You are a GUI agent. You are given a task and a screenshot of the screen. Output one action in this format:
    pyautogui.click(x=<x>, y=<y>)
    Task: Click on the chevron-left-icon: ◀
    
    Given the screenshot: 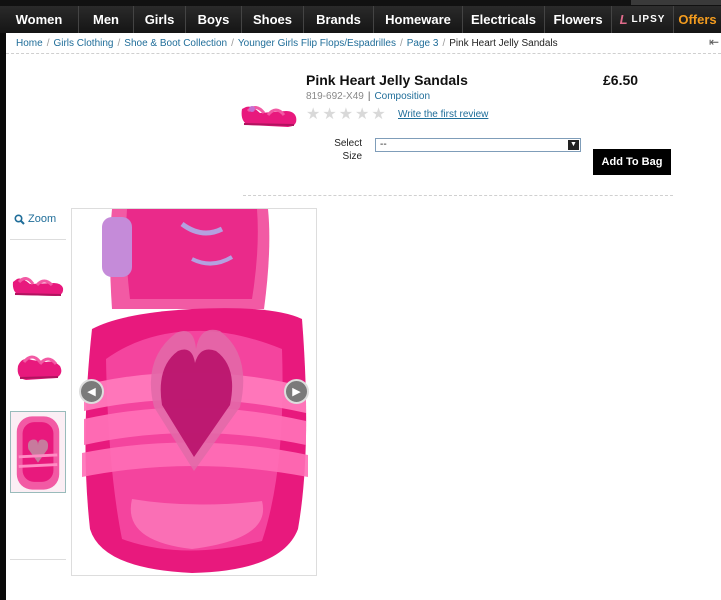 What is the action you would take?
    pyautogui.click(x=91, y=392)
    